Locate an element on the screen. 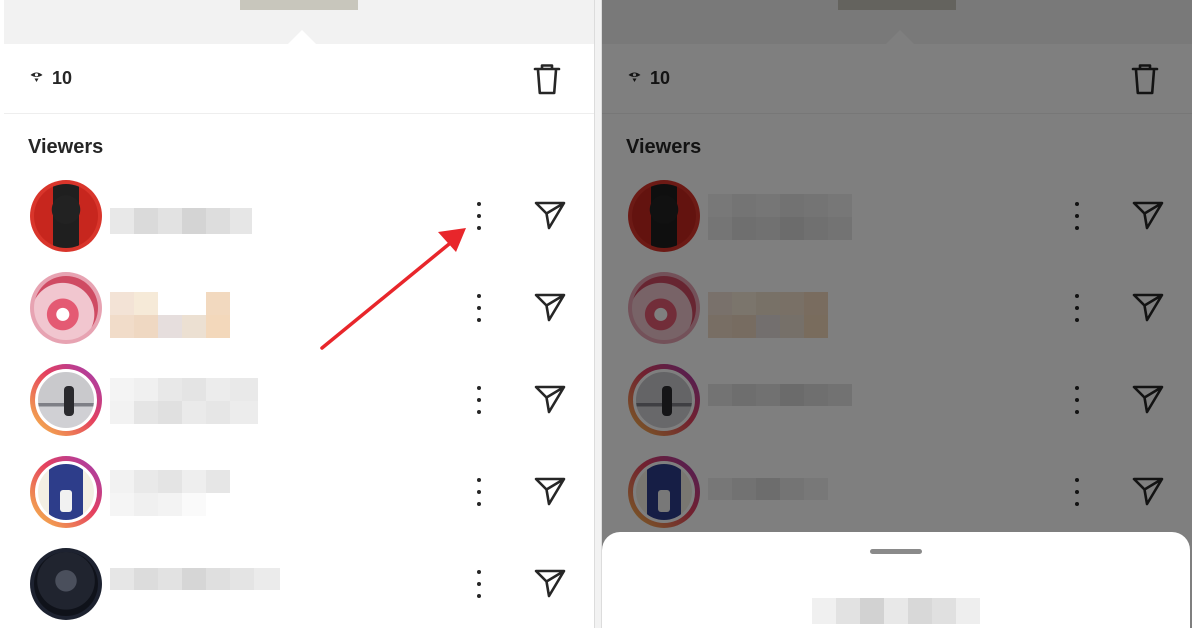 The image size is (1196, 628). selected-story-caret is located at coordinates (302, 37).